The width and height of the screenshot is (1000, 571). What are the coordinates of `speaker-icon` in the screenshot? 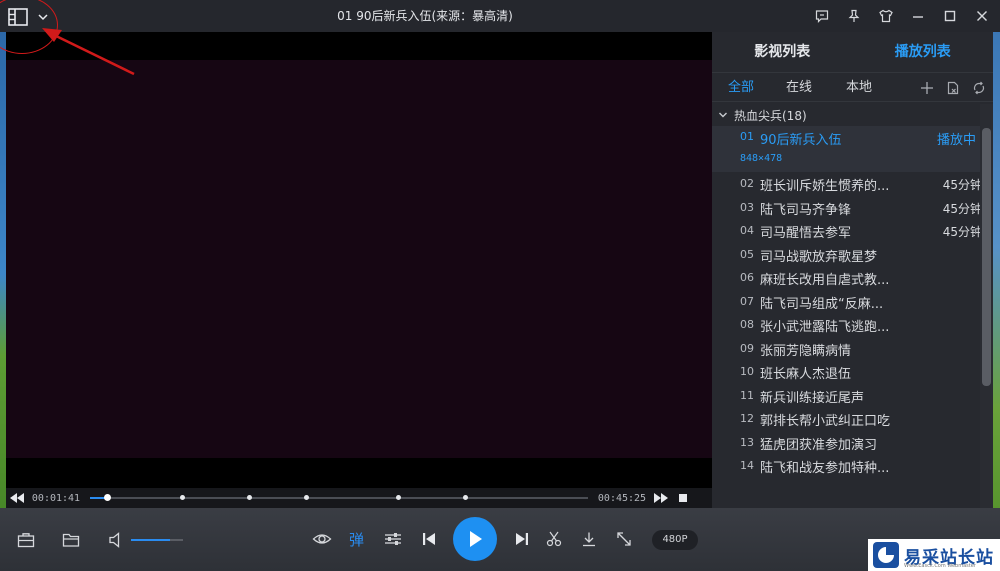 It's located at (114, 540).